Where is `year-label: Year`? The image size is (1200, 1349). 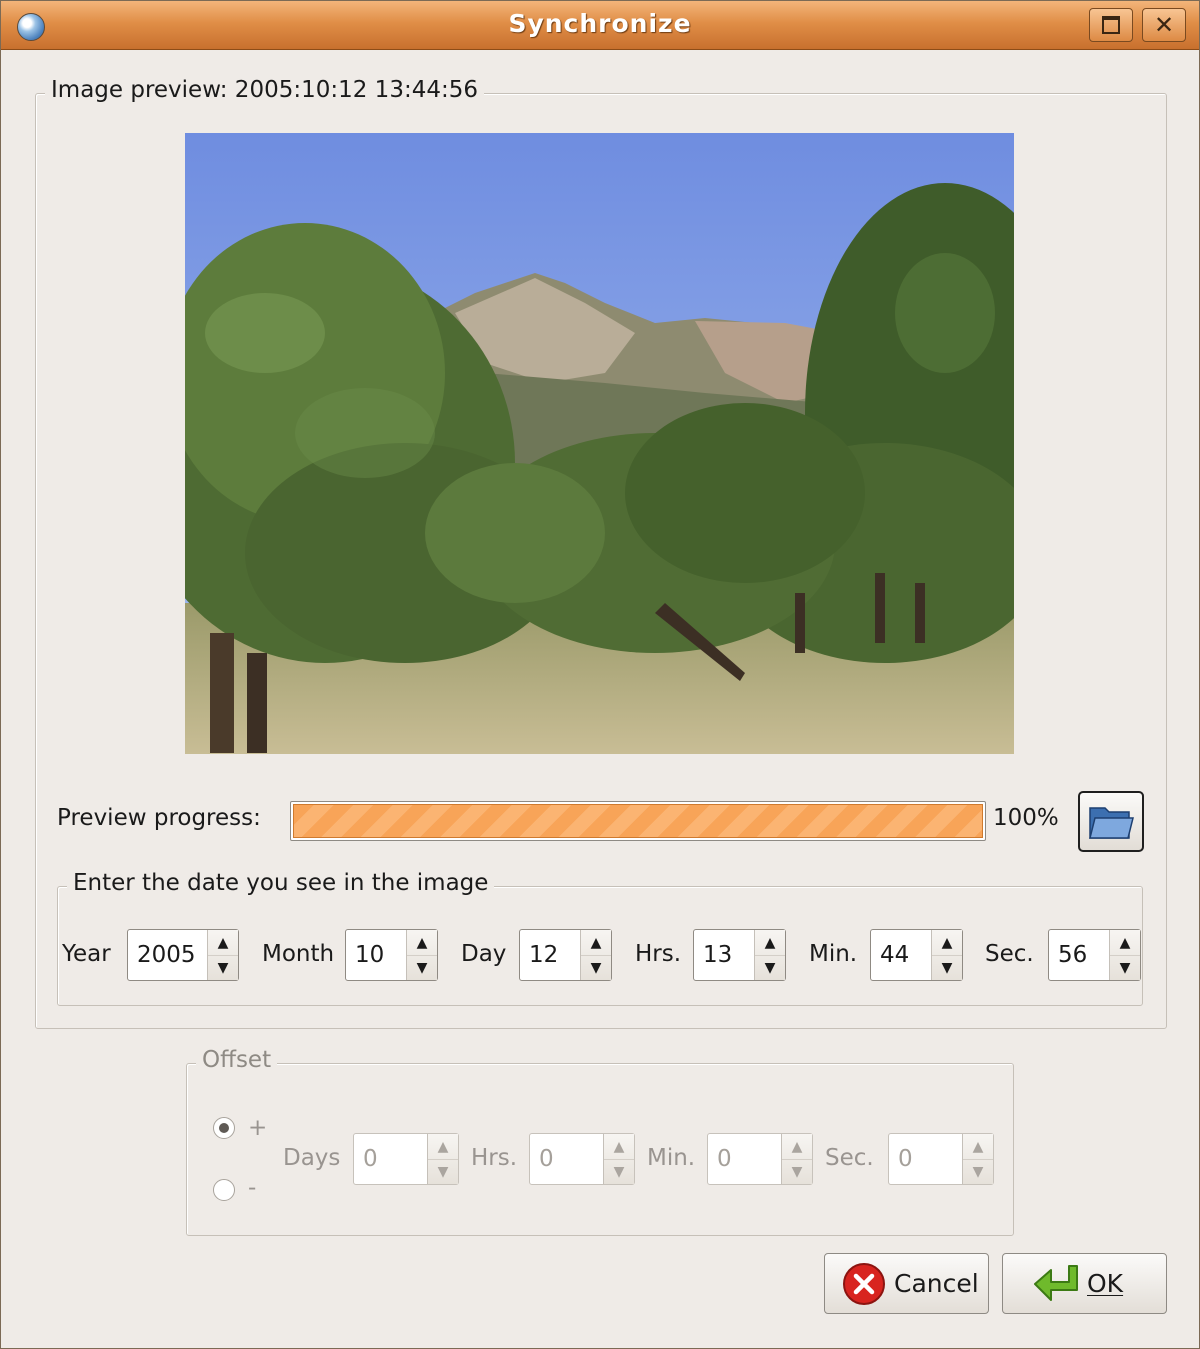
year-label: Year is located at coordinates (86, 954).